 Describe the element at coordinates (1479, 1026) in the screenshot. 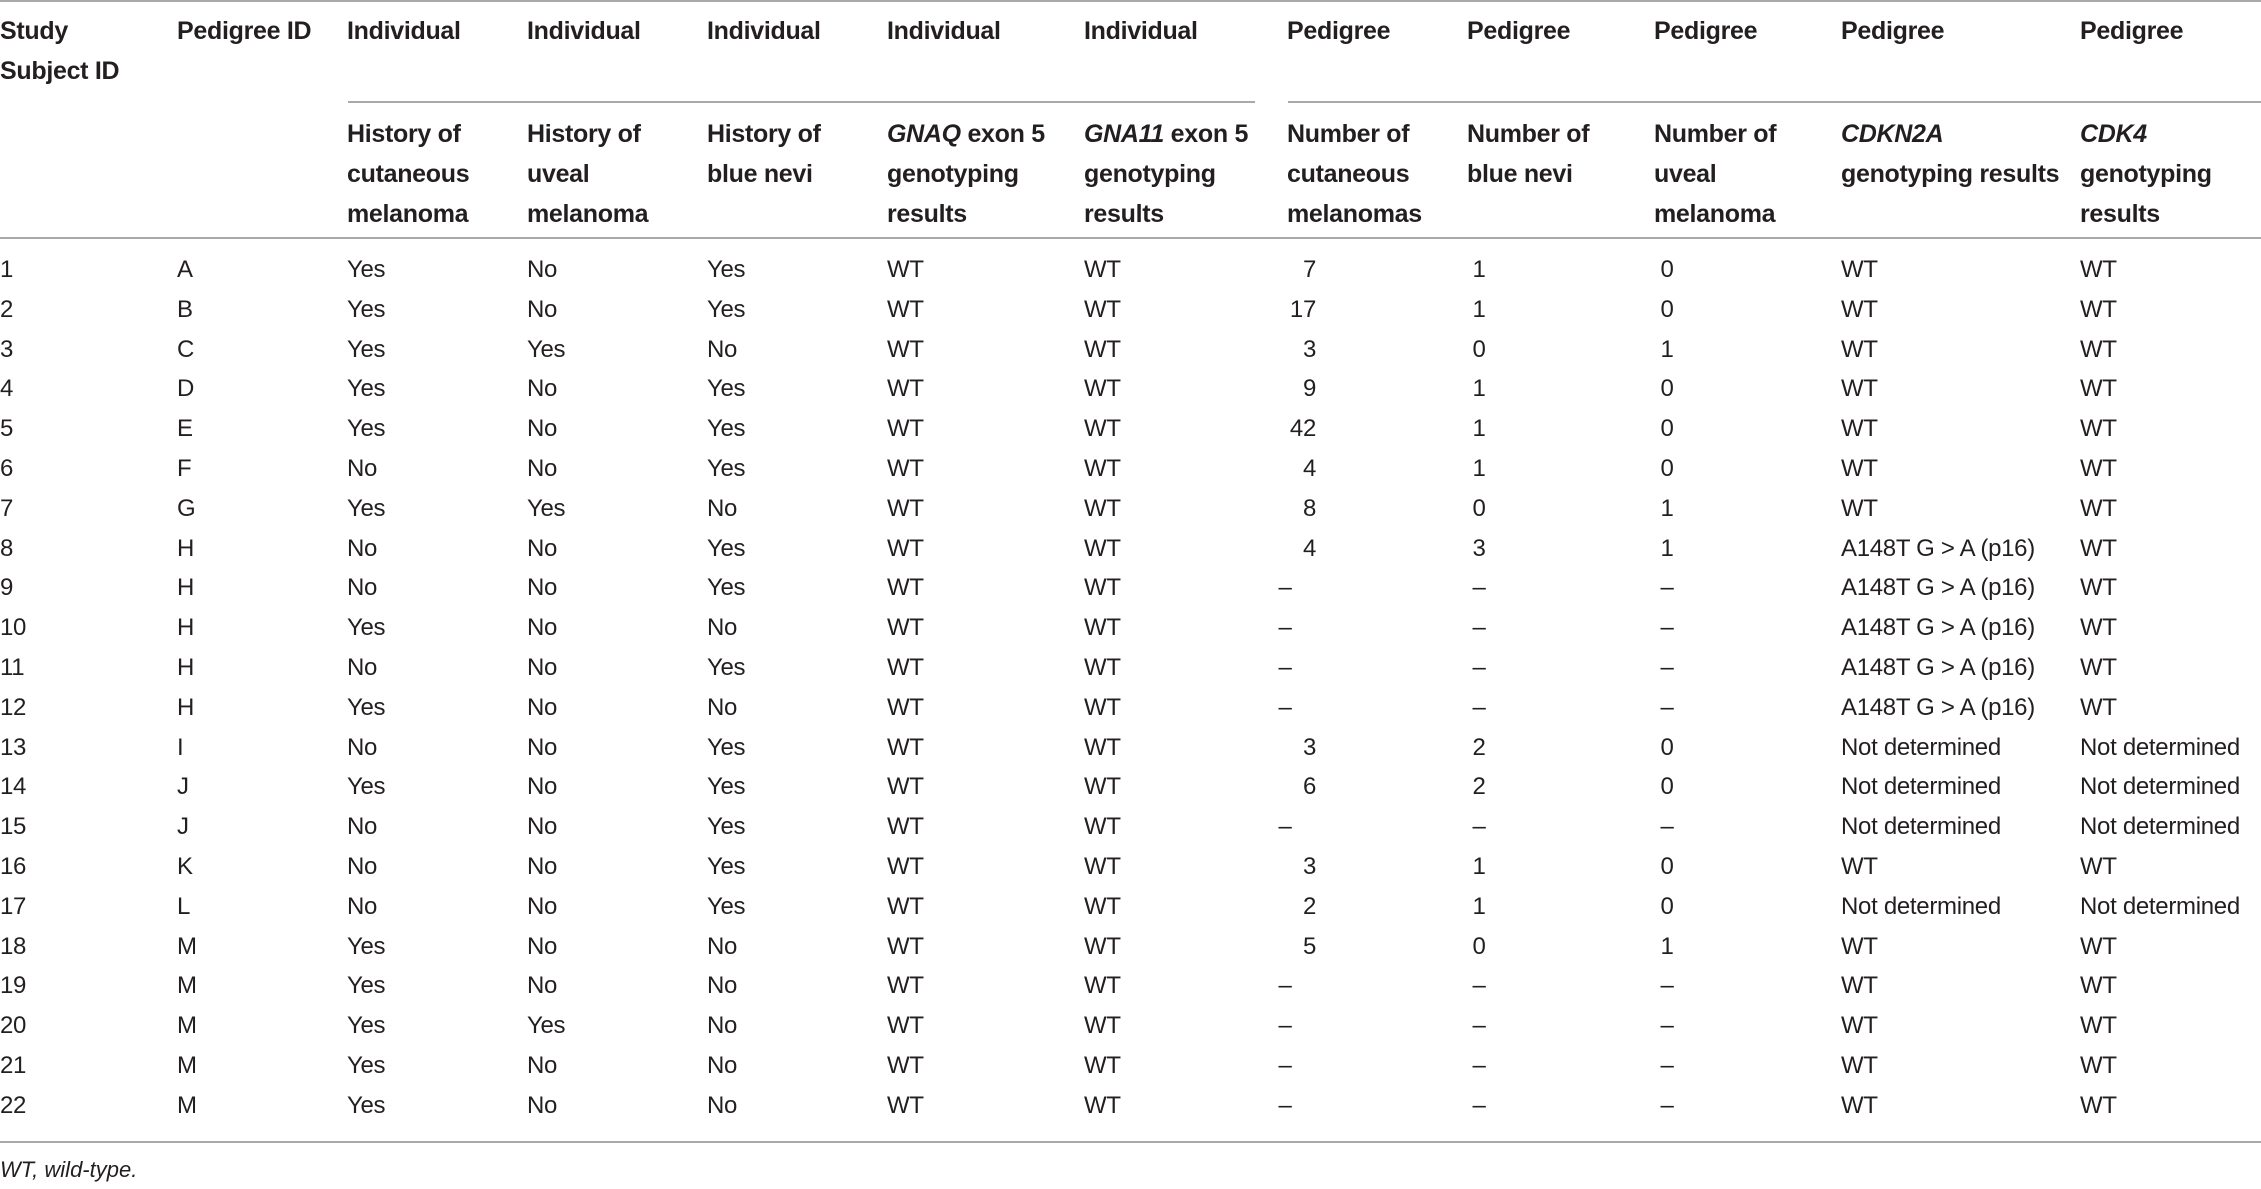

I see `cell-num-blue-nevi: –` at that location.